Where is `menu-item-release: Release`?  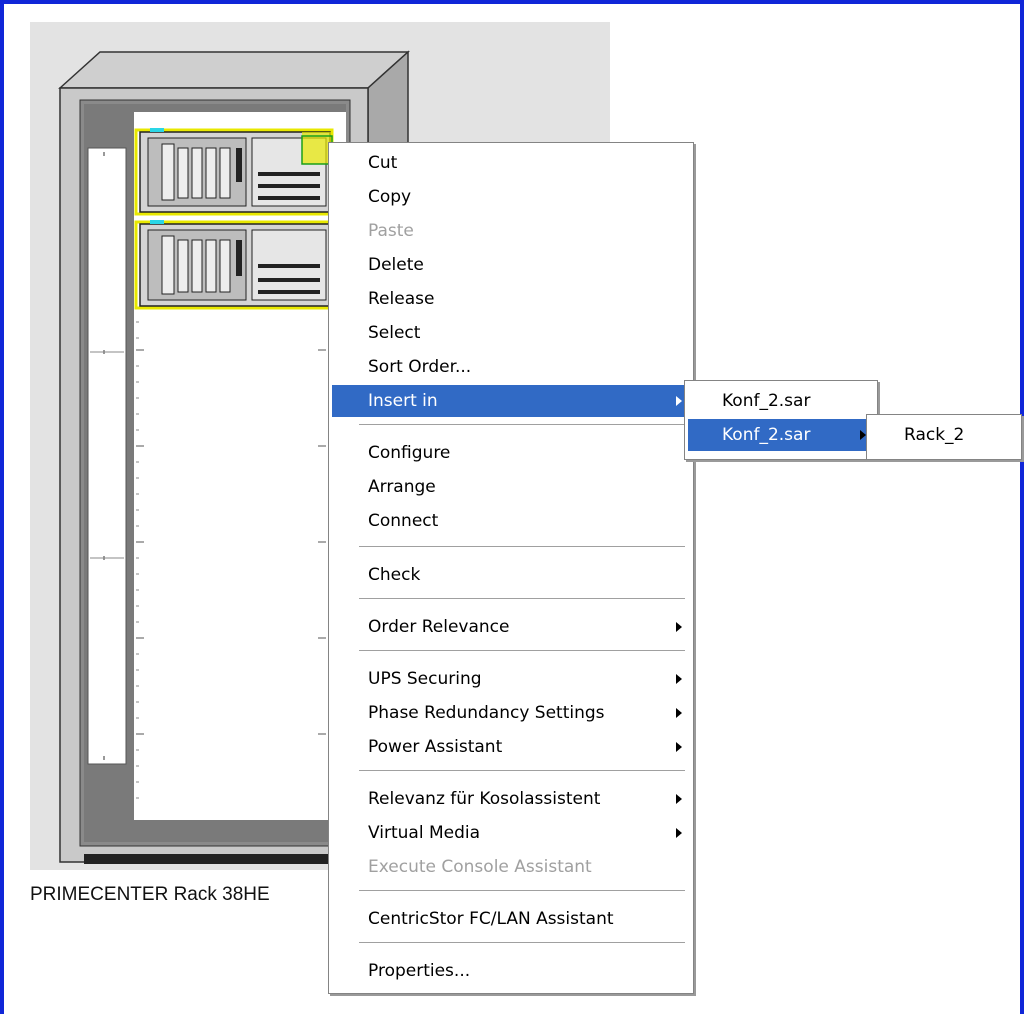
menu-item-release: Release is located at coordinates (511, 299).